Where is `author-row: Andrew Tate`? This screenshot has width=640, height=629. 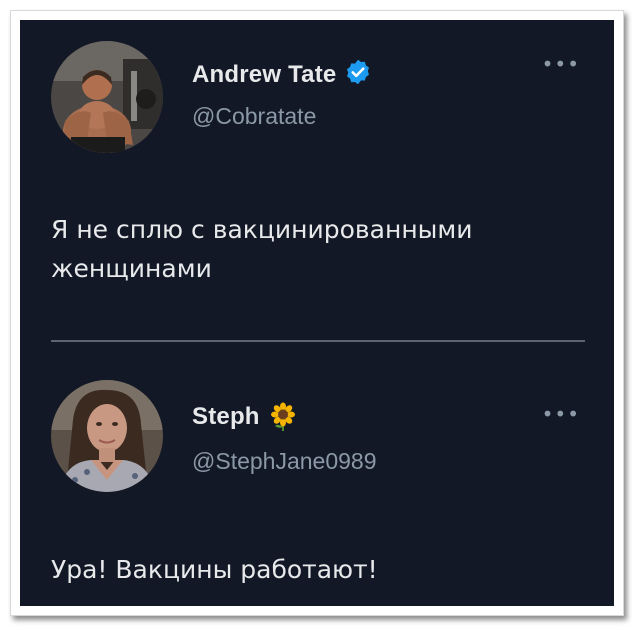
author-row: Andrew Tate is located at coordinates (282, 74).